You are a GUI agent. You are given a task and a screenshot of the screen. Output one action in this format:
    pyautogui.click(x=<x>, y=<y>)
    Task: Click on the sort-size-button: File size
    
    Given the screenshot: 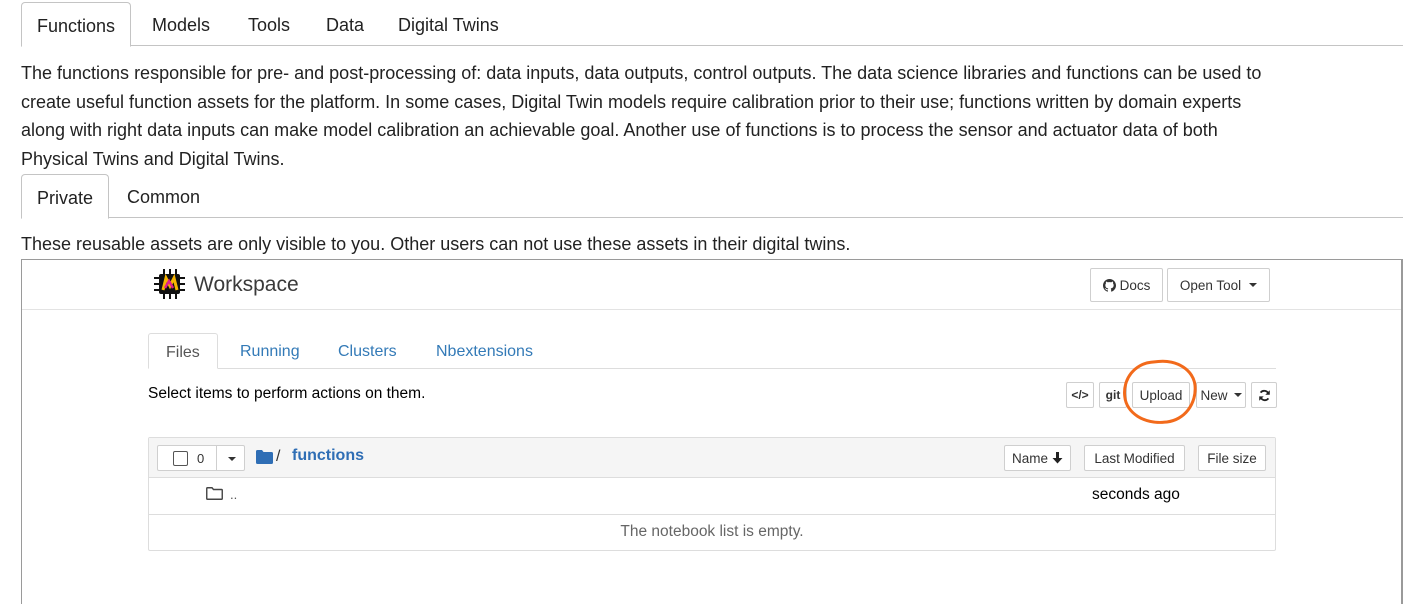 What is the action you would take?
    pyautogui.click(x=1232, y=458)
    